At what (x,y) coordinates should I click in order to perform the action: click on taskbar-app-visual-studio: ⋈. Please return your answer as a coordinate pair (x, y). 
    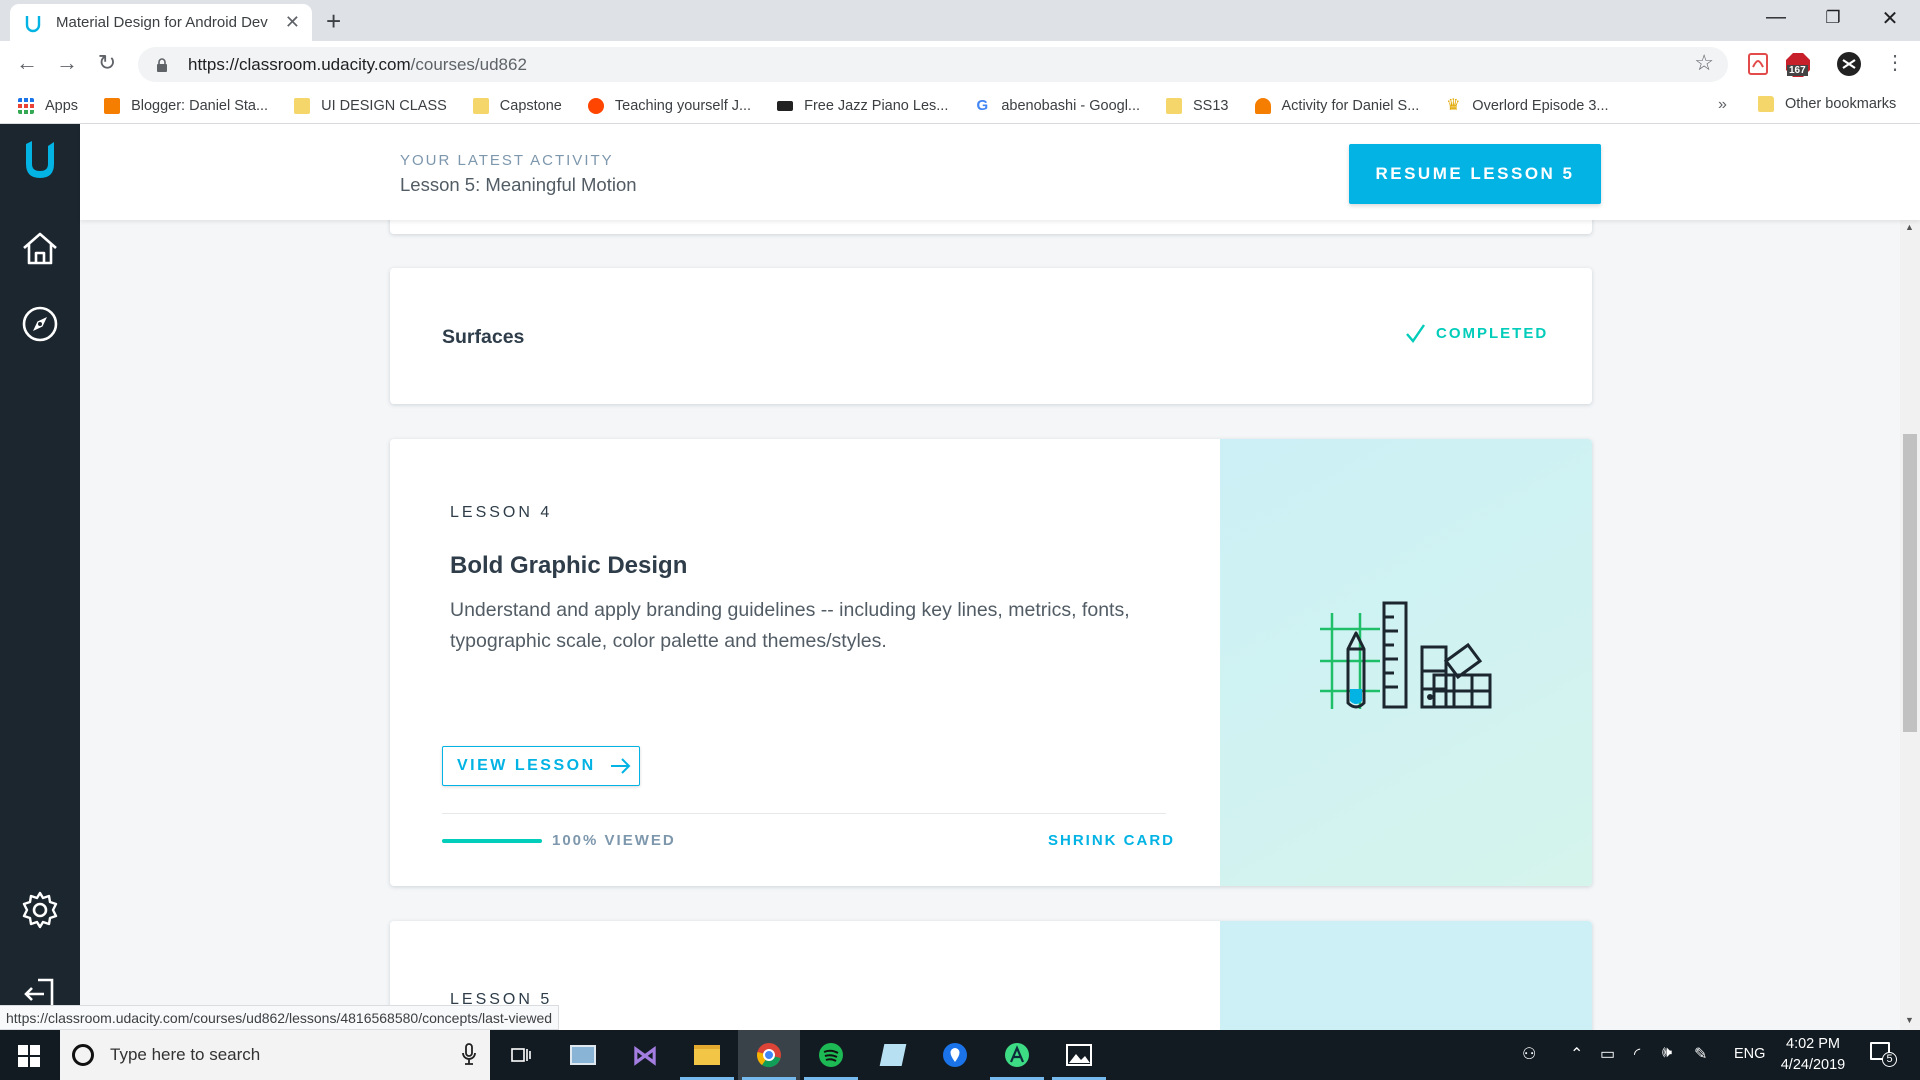
    Looking at the image, I should click on (645, 1055).